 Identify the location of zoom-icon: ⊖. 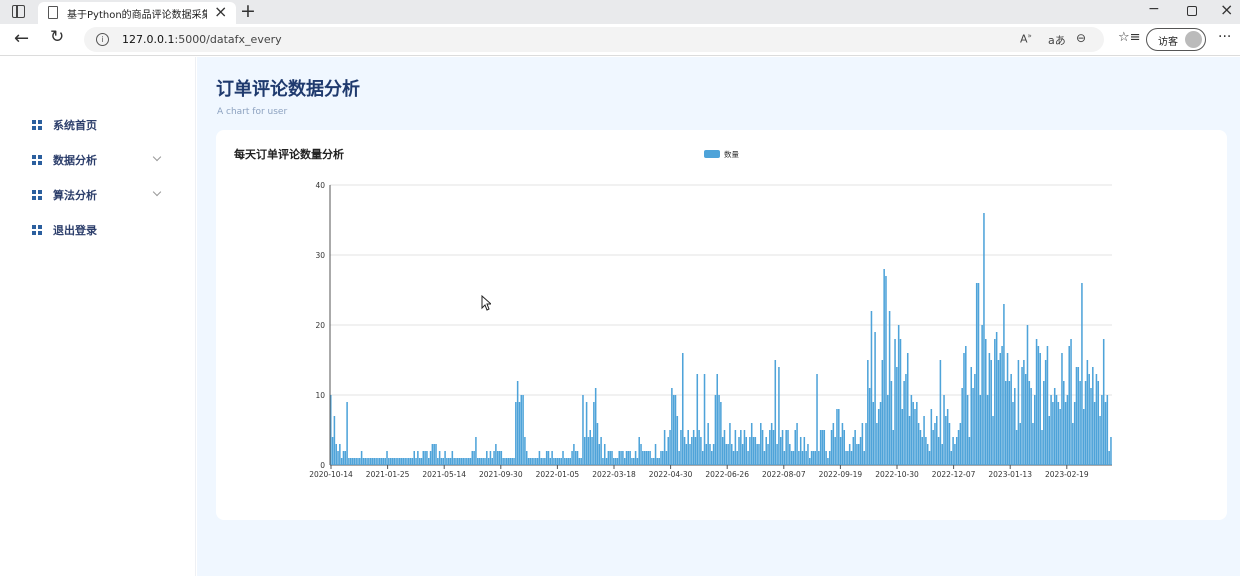
(1081, 38).